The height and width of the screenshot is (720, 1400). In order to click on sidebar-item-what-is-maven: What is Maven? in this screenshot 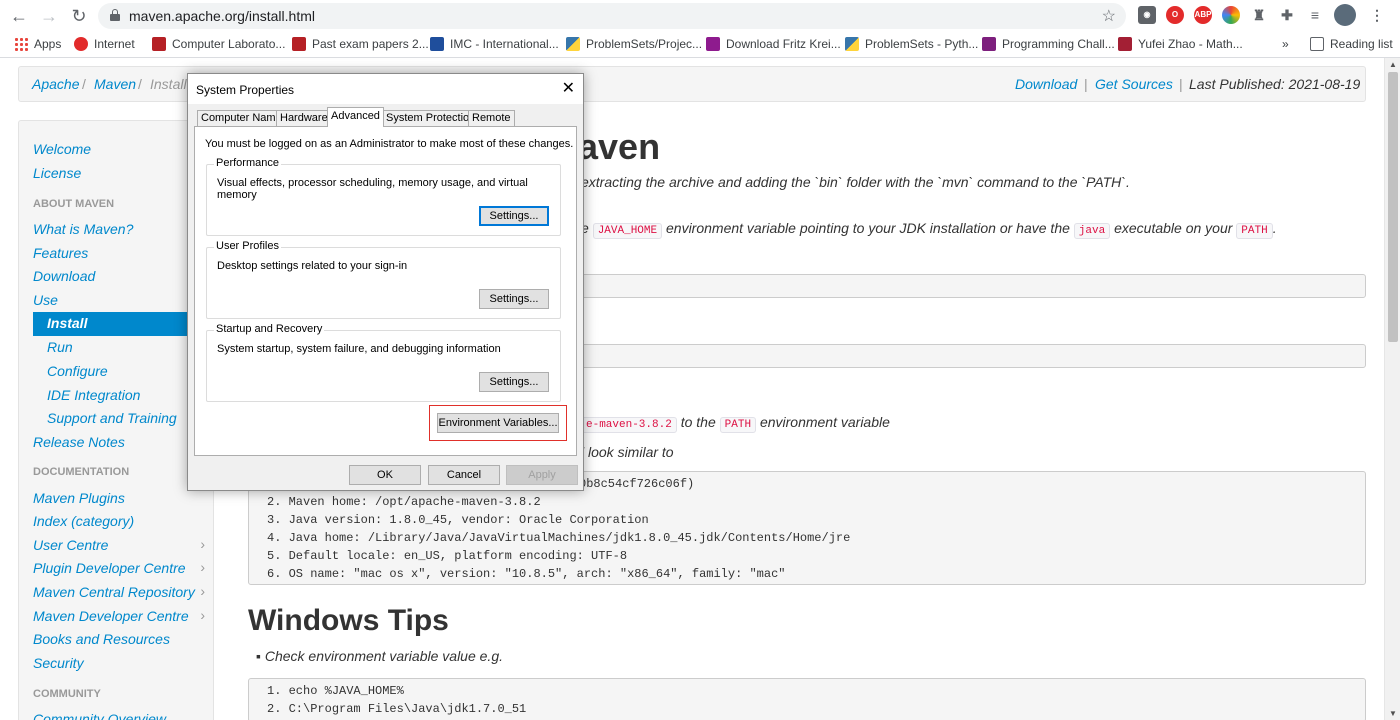, I will do `click(83, 229)`.